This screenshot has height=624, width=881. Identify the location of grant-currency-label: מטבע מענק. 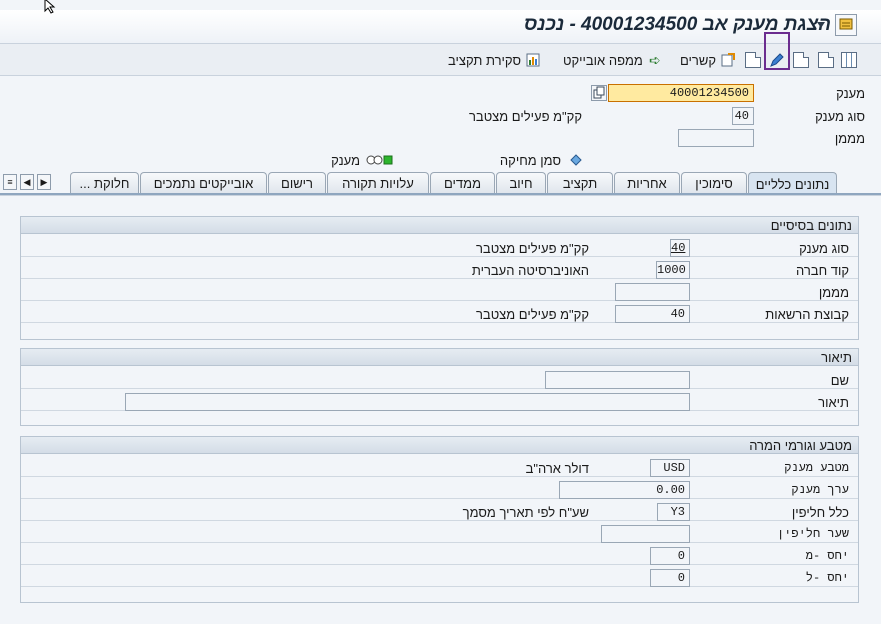
(816, 468).